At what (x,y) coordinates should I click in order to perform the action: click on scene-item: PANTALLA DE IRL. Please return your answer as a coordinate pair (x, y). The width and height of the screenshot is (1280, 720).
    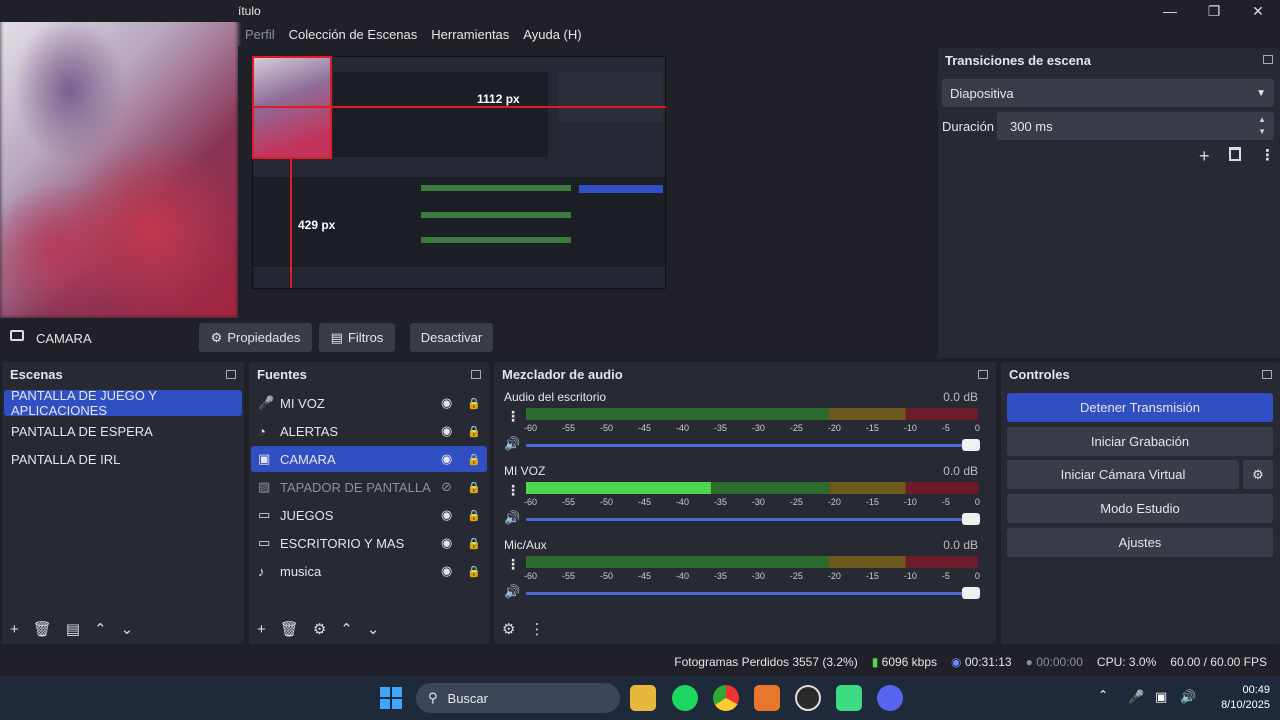
    Looking at the image, I should click on (123, 459).